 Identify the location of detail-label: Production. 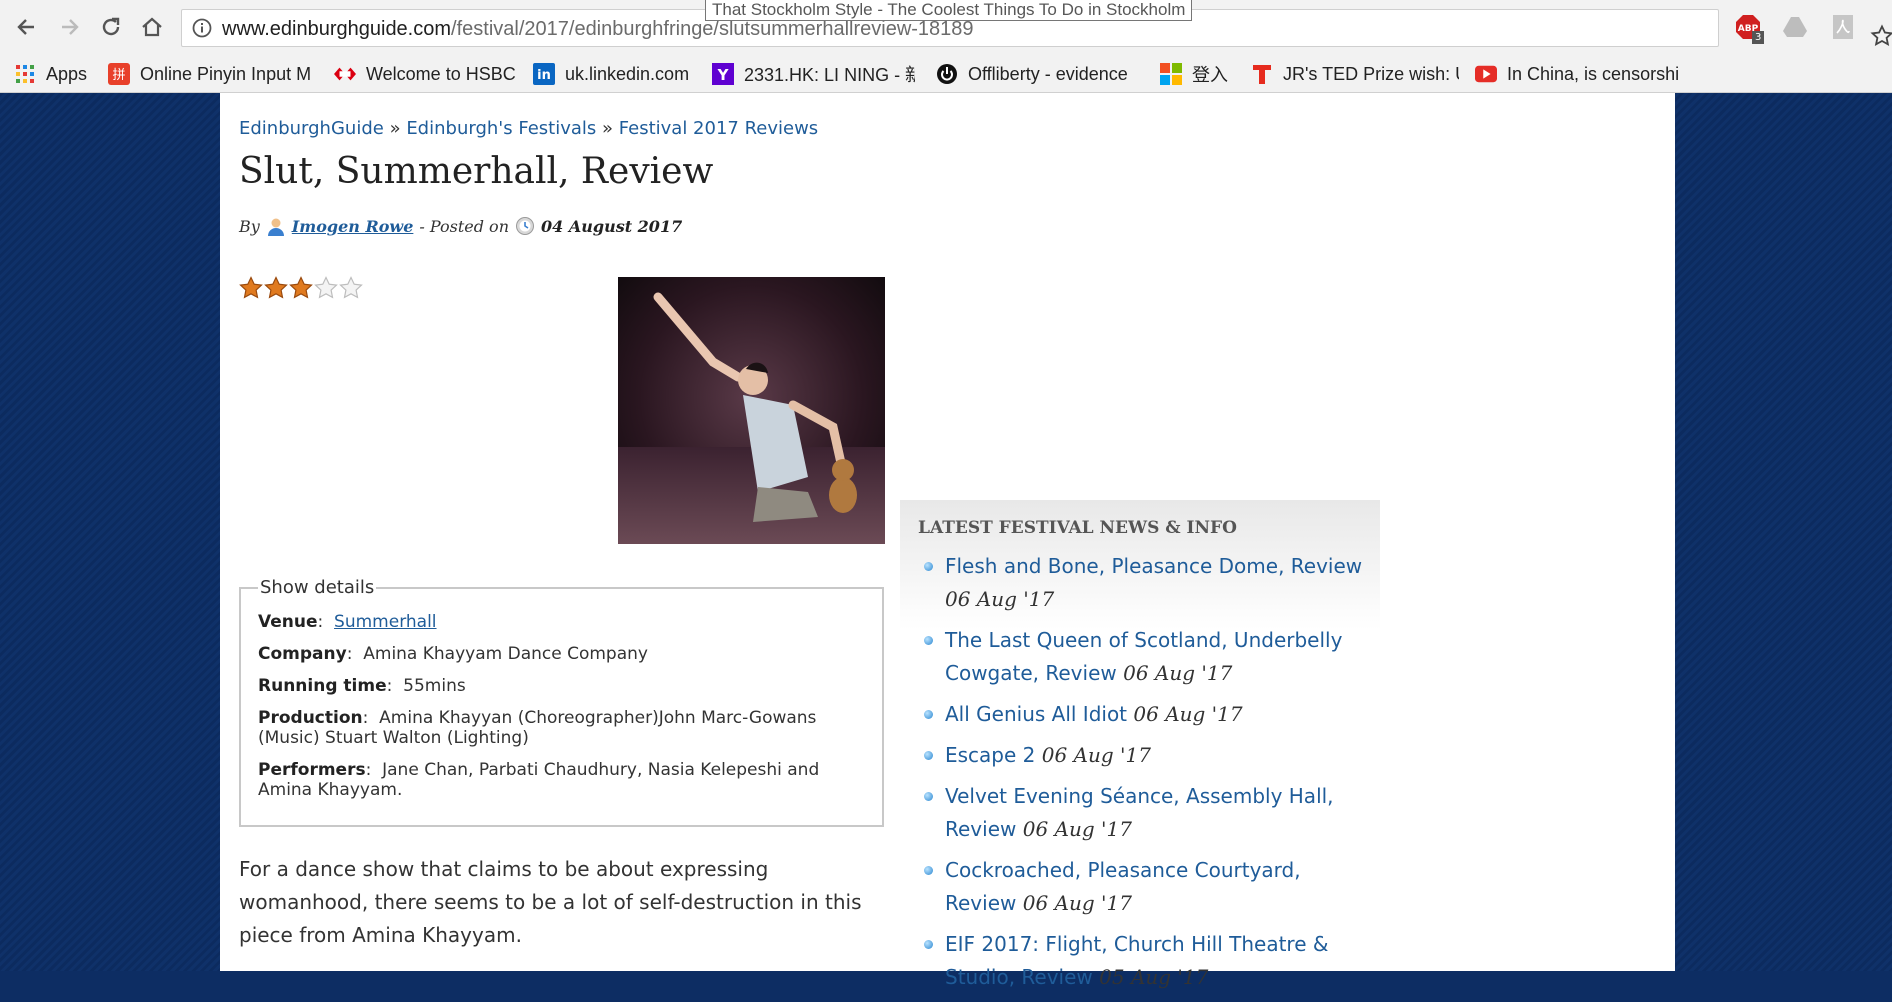
(310, 718).